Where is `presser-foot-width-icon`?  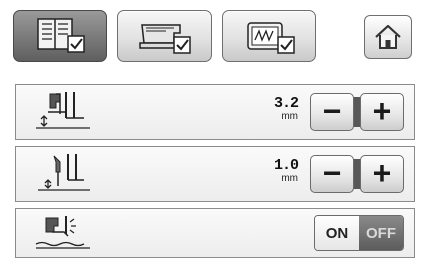 presser-foot-width-icon is located at coordinates (63, 110).